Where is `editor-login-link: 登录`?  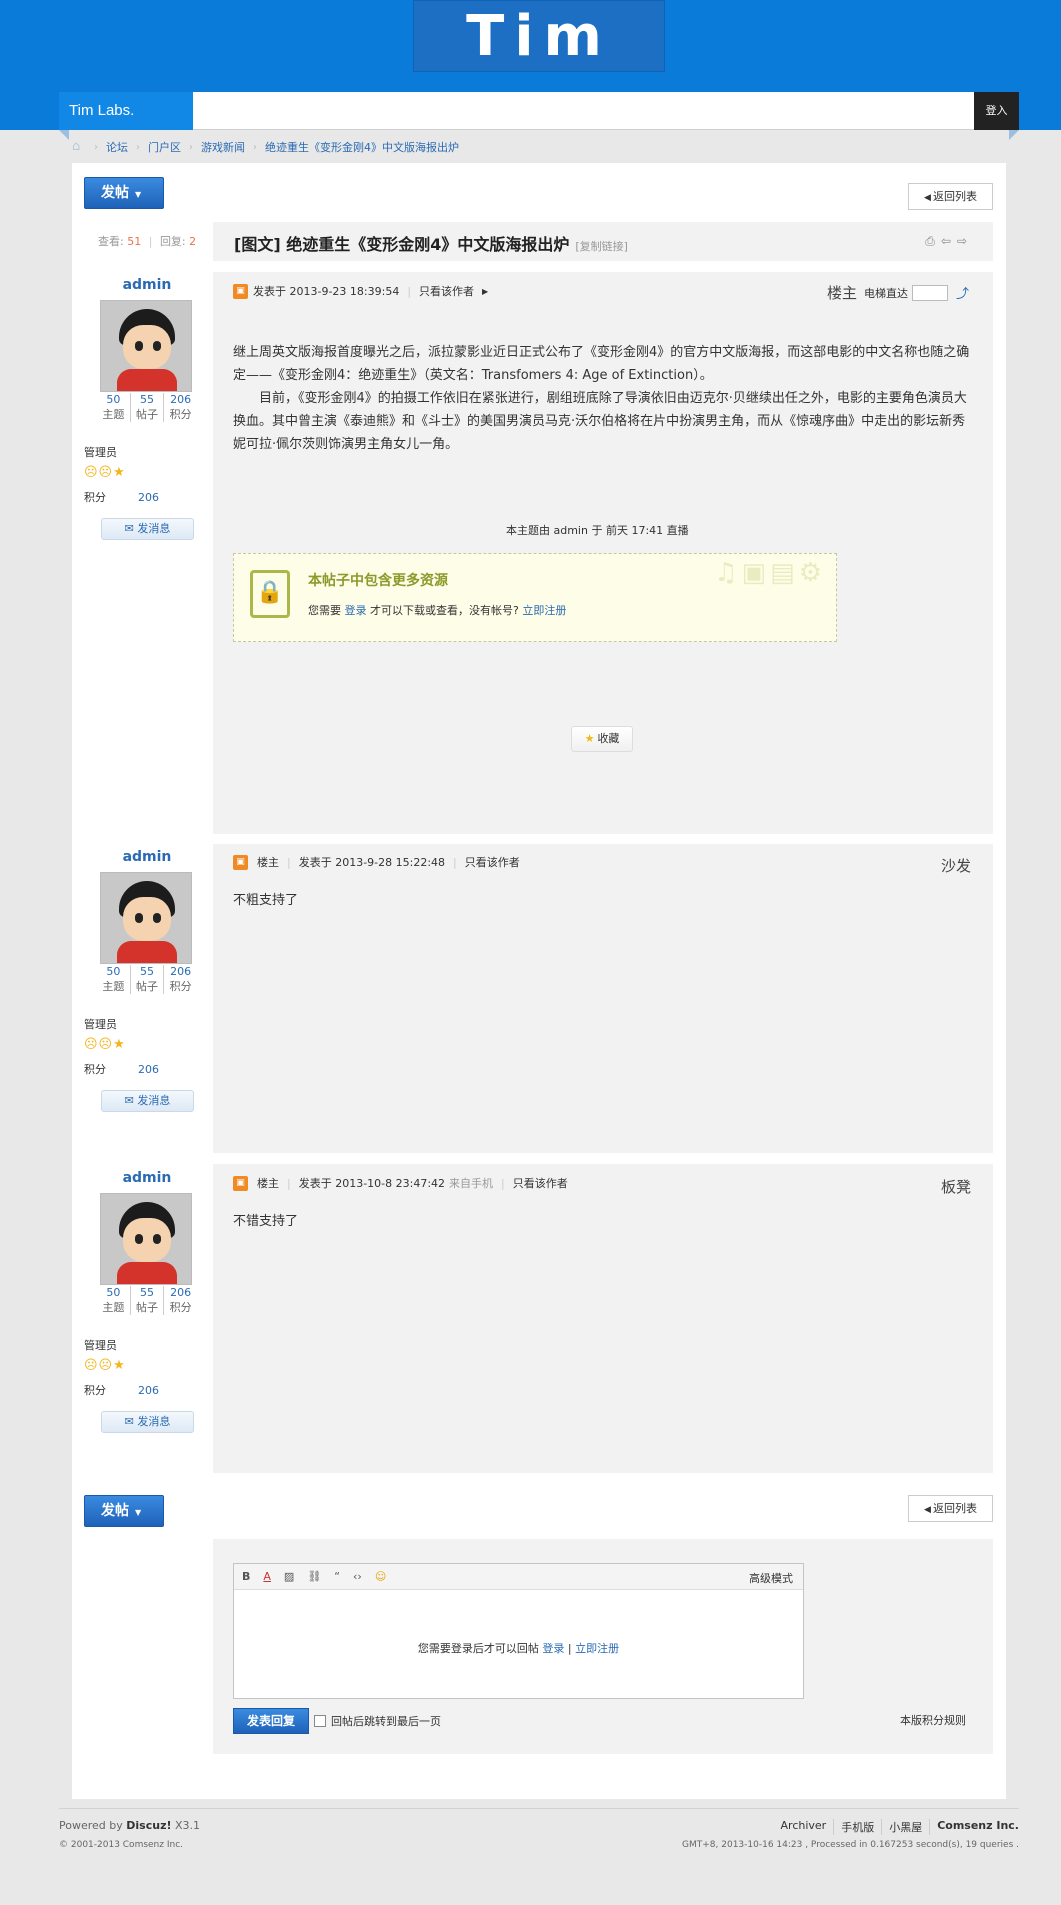 editor-login-link: 登录 is located at coordinates (553, 1648).